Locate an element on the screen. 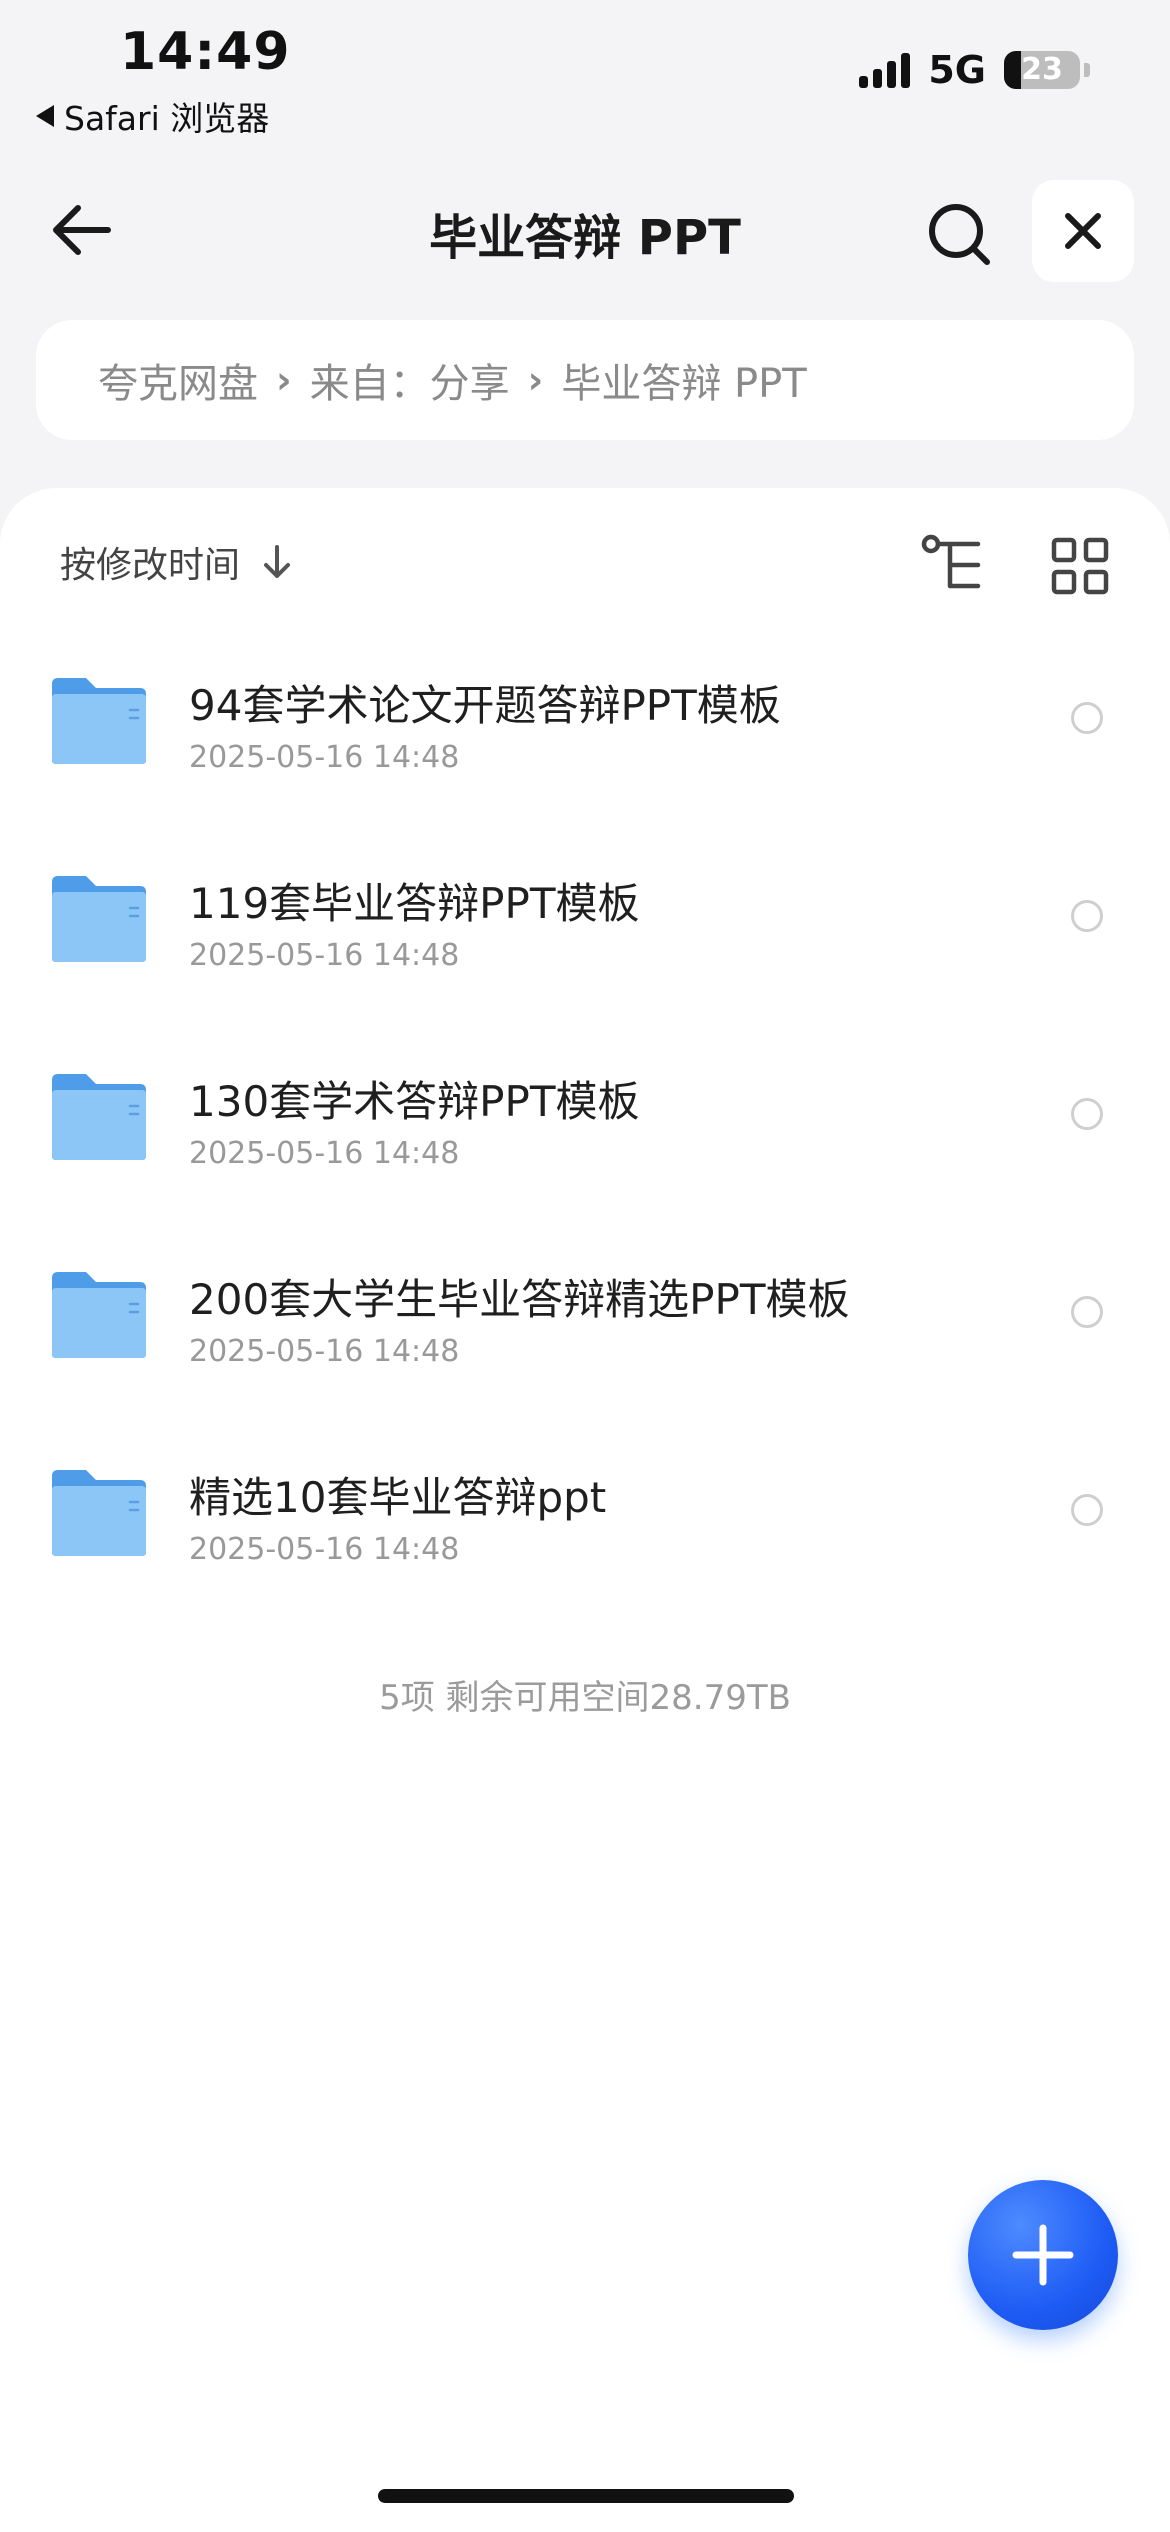 The height and width of the screenshot is (2532, 1170). battery-level: 23 is located at coordinates (1042, 69).